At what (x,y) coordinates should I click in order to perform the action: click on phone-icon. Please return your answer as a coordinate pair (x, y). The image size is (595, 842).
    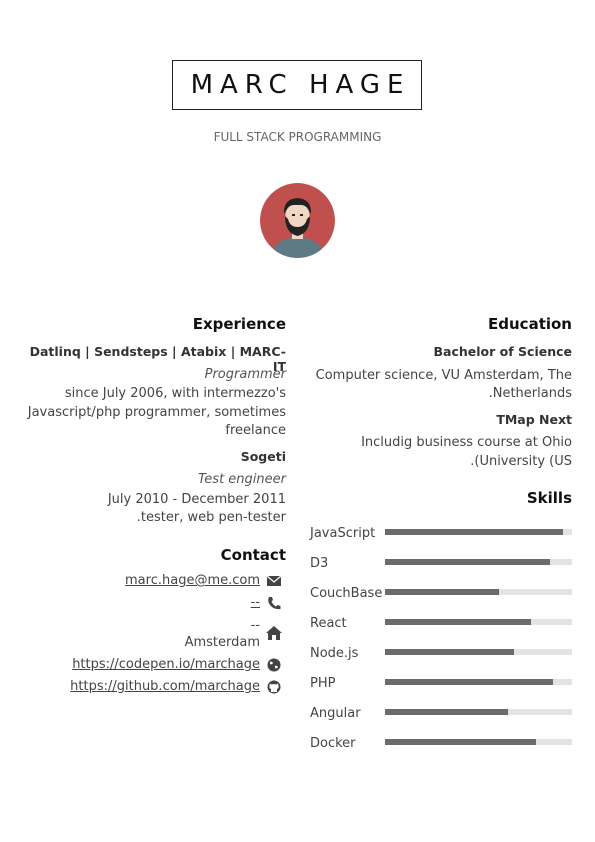
    Looking at the image, I should click on (274, 603).